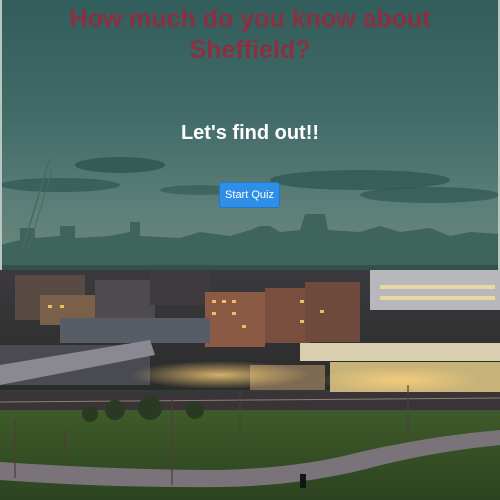 The height and width of the screenshot is (500, 500). Describe the element at coordinates (249, 195) in the screenshot. I see `start-quiz-button: Start Quiz` at that location.